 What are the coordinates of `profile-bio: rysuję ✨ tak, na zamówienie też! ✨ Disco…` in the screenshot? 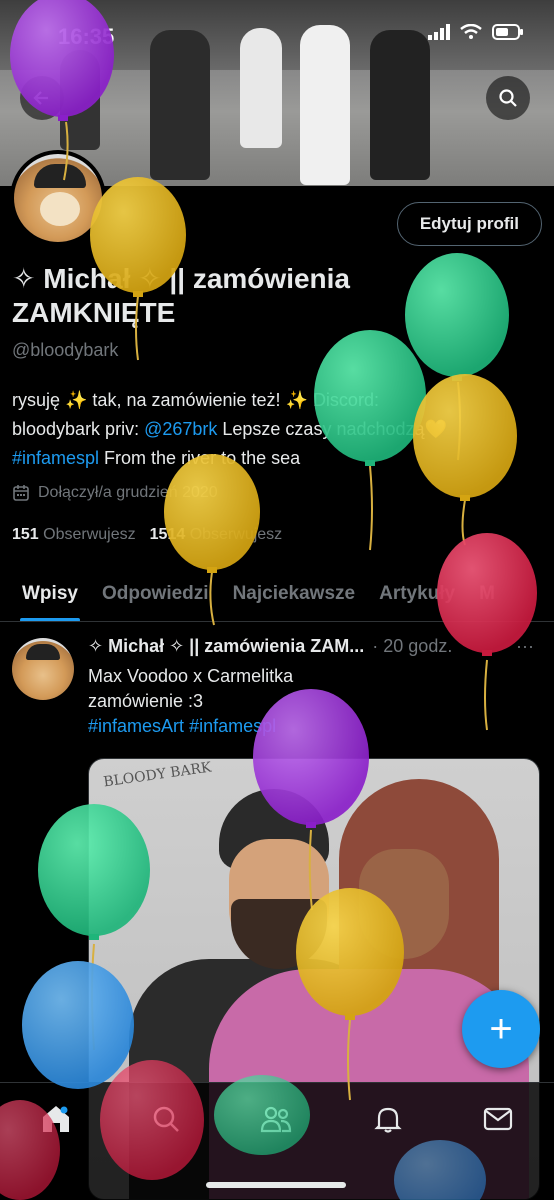 It's located at (272, 429).